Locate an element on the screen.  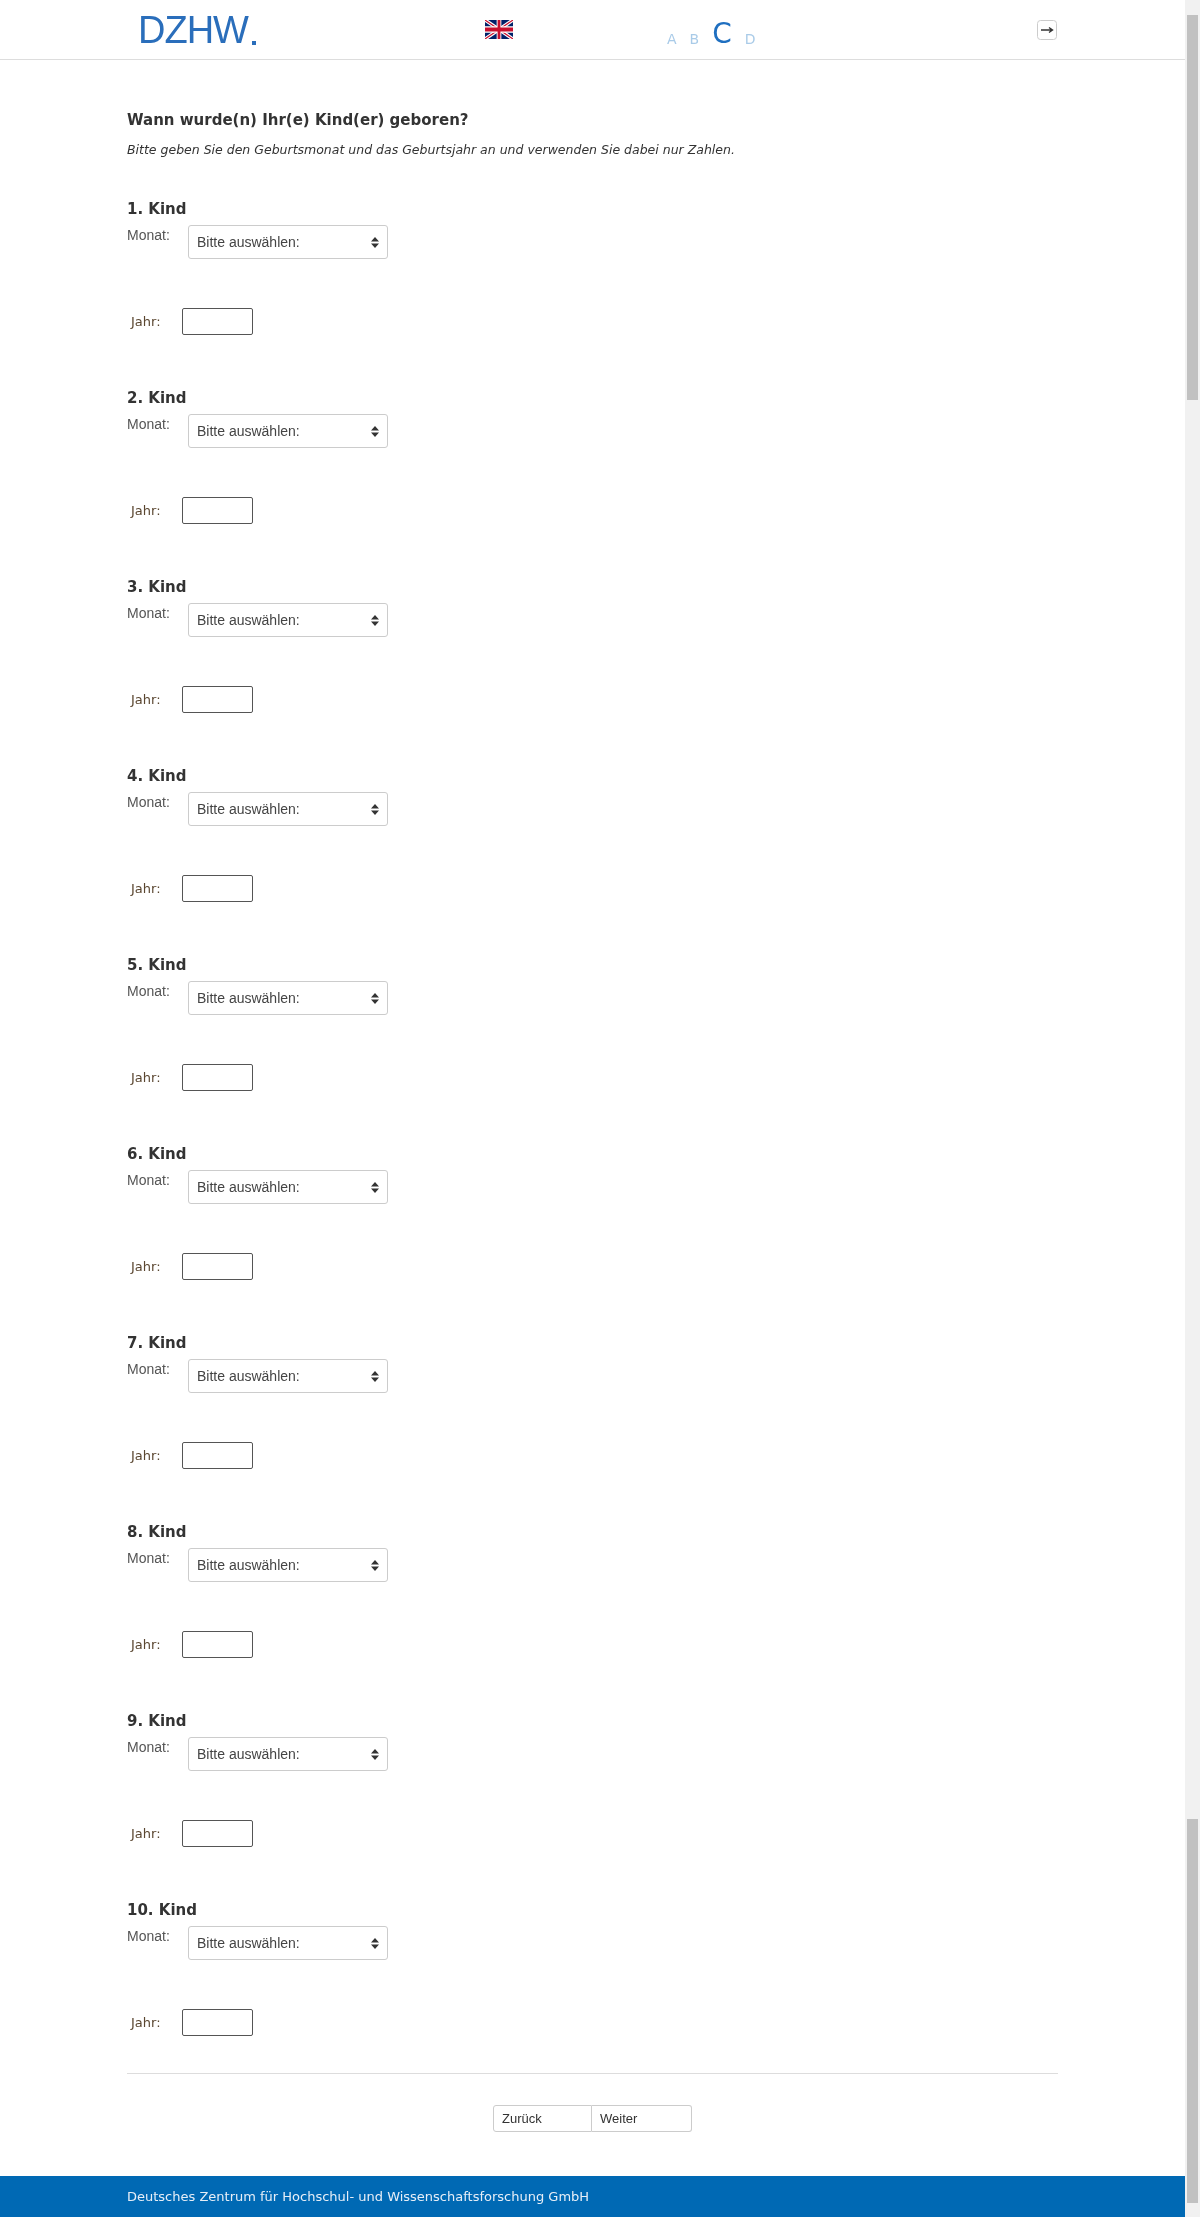
child-heading: 5. Kind is located at coordinates (157, 965).